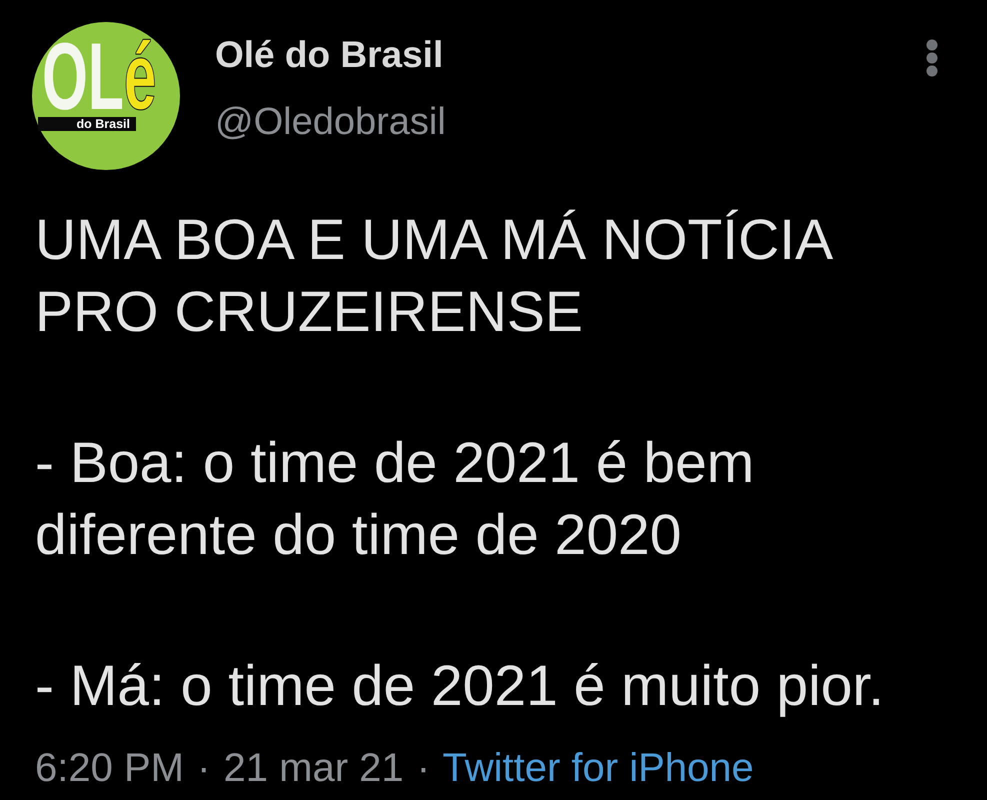 The width and height of the screenshot is (987, 800). Describe the element at coordinates (395, 499) in the screenshot. I see `tweet-text: - Boa: o time de 2021 é bem diferente do time de 2020` at that location.